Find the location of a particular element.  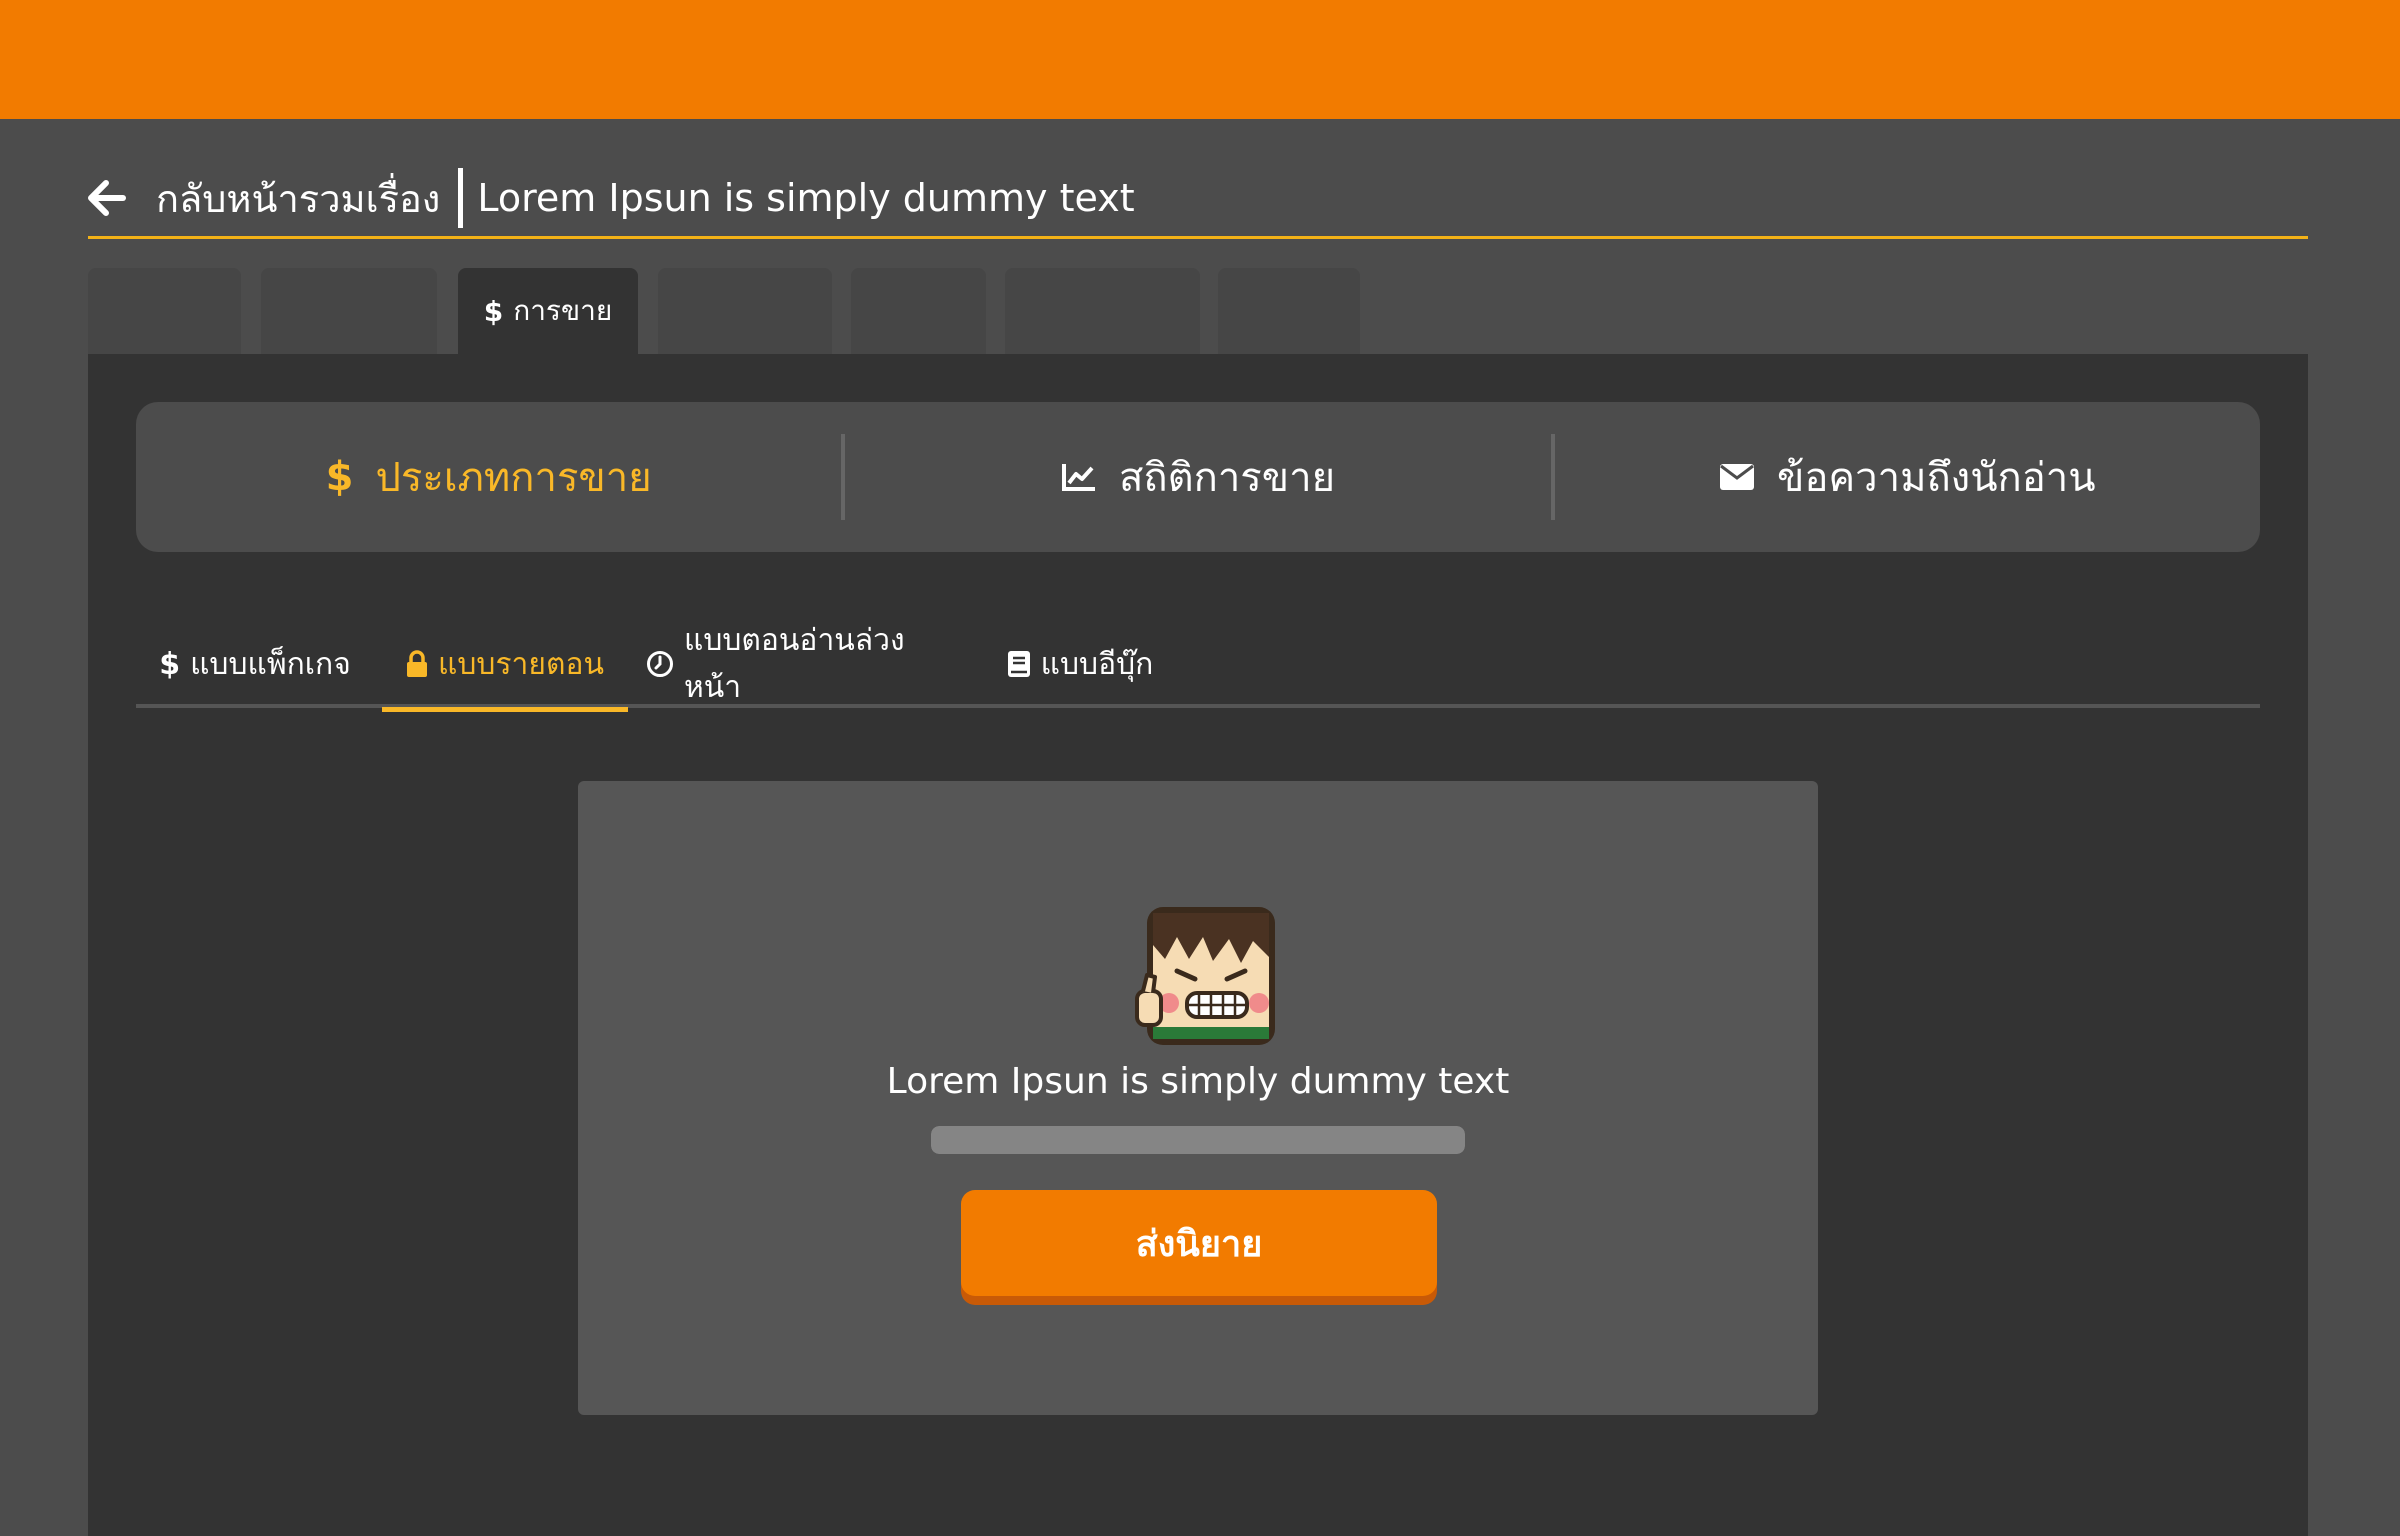

segment-sales-stats: สถิติการขาย is located at coordinates (1197, 477).